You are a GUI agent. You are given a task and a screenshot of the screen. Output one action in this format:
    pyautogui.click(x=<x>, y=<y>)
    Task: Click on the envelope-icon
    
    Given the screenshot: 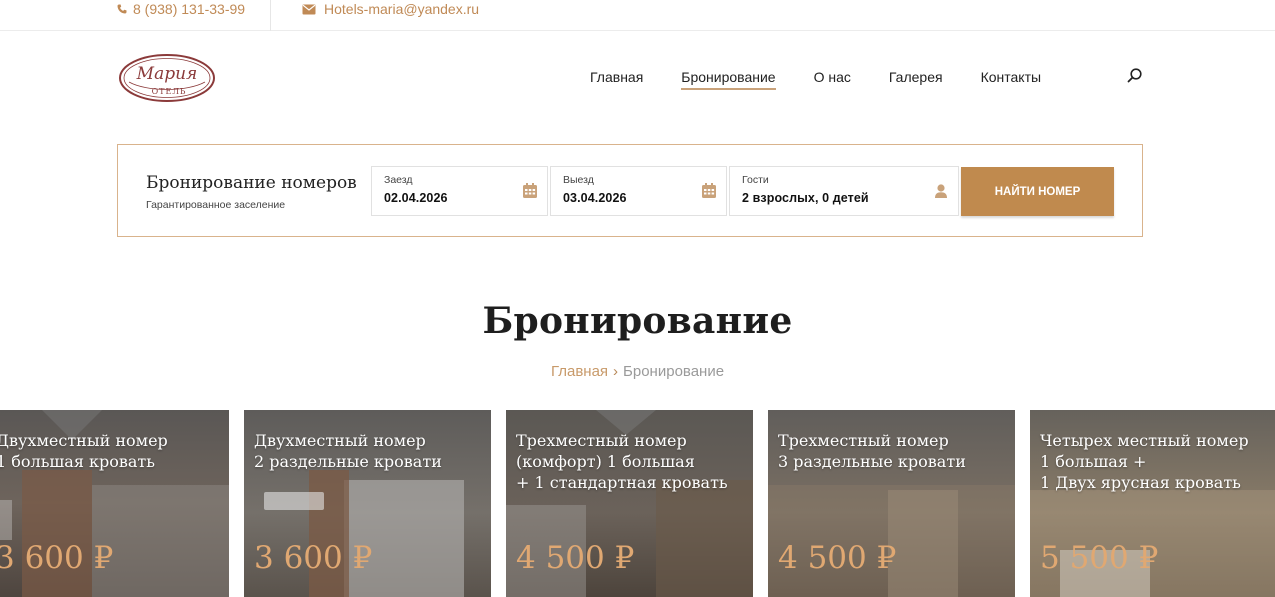 What is the action you would take?
    pyautogui.click(x=309, y=9)
    